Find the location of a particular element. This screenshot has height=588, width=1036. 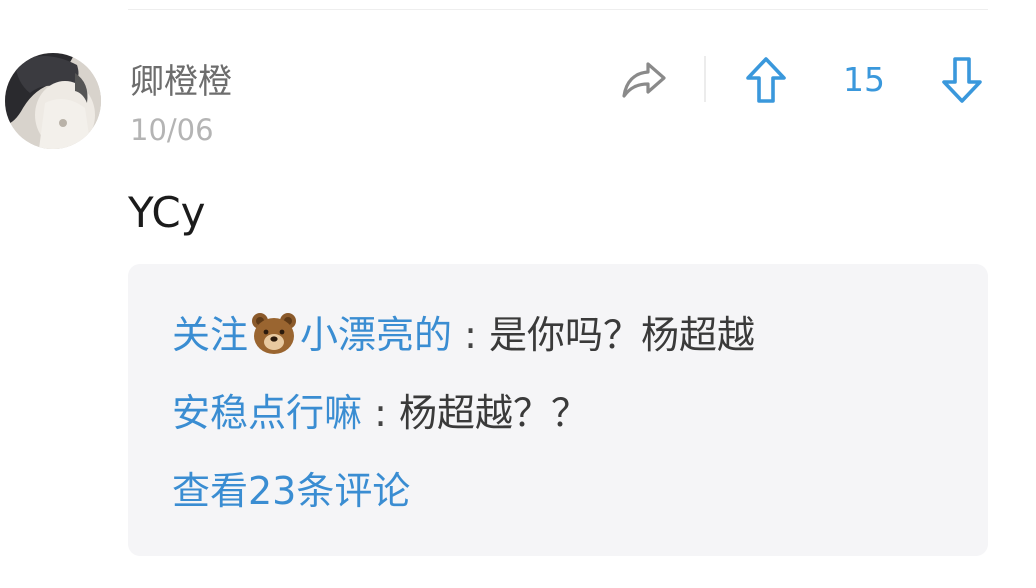

upvote-button is located at coordinates (766, 80).